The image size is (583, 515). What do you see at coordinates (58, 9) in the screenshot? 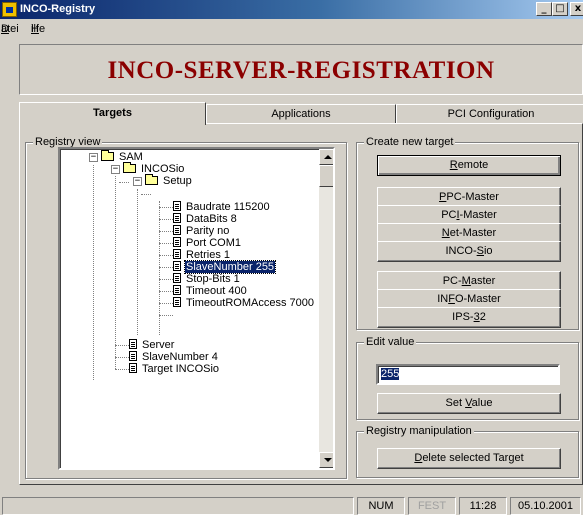
I see `window-title: INCO-Registry` at bounding box center [58, 9].